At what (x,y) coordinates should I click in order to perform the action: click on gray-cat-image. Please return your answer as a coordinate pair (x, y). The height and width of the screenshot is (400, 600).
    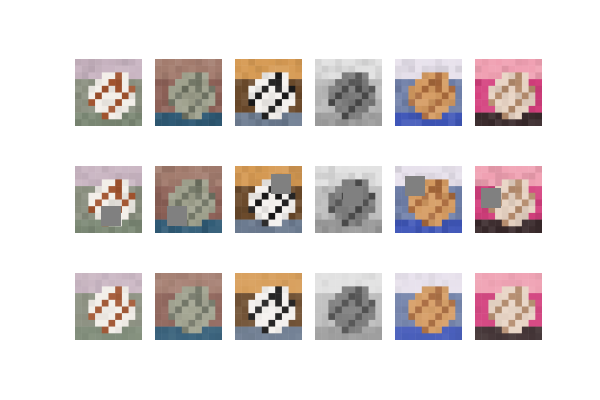
    Looking at the image, I should click on (348, 199).